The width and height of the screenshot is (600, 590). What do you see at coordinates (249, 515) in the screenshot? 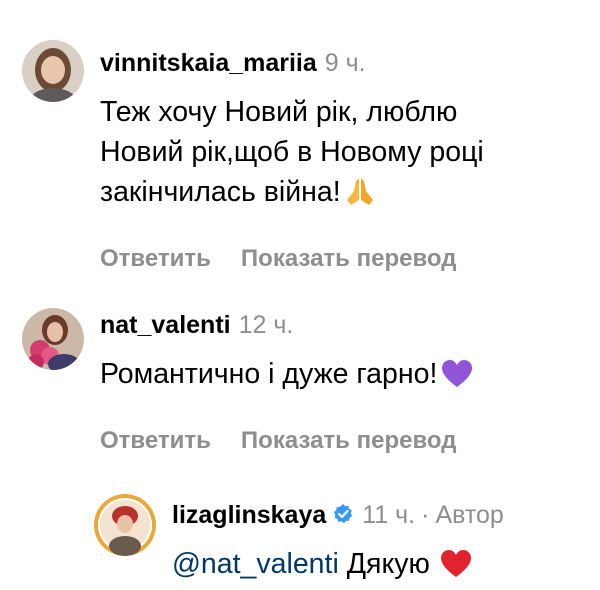
I see `comment-username: lizaglinskaya` at bounding box center [249, 515].